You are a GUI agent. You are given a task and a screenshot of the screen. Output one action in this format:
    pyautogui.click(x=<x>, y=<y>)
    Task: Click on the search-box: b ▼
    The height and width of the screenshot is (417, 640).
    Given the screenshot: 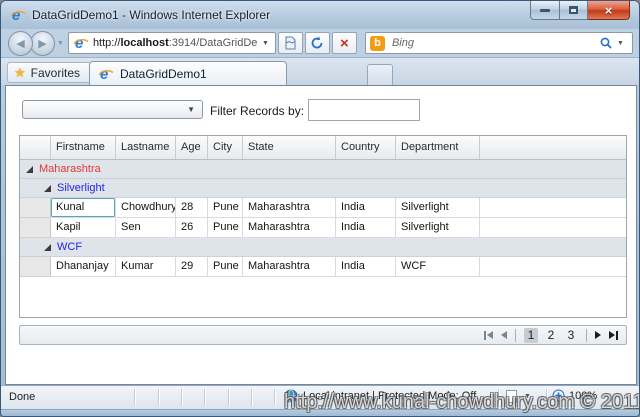 What is the action you would take?
    pyautogui.click(x=498, y=43)
    